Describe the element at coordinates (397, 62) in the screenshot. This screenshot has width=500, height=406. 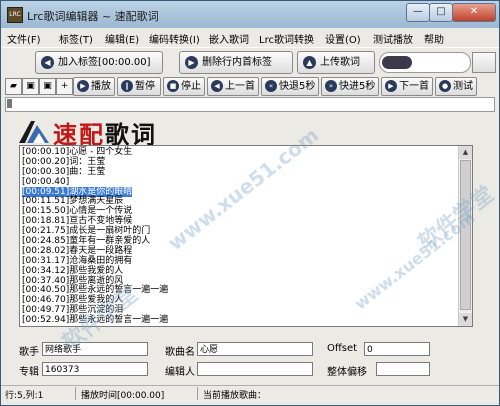
I see `toggle-knob` at that location.